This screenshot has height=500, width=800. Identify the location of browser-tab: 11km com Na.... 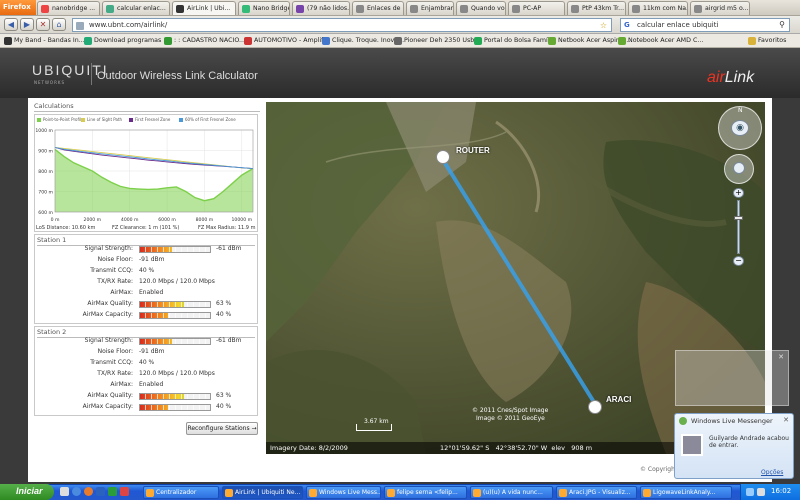
(658, 8).